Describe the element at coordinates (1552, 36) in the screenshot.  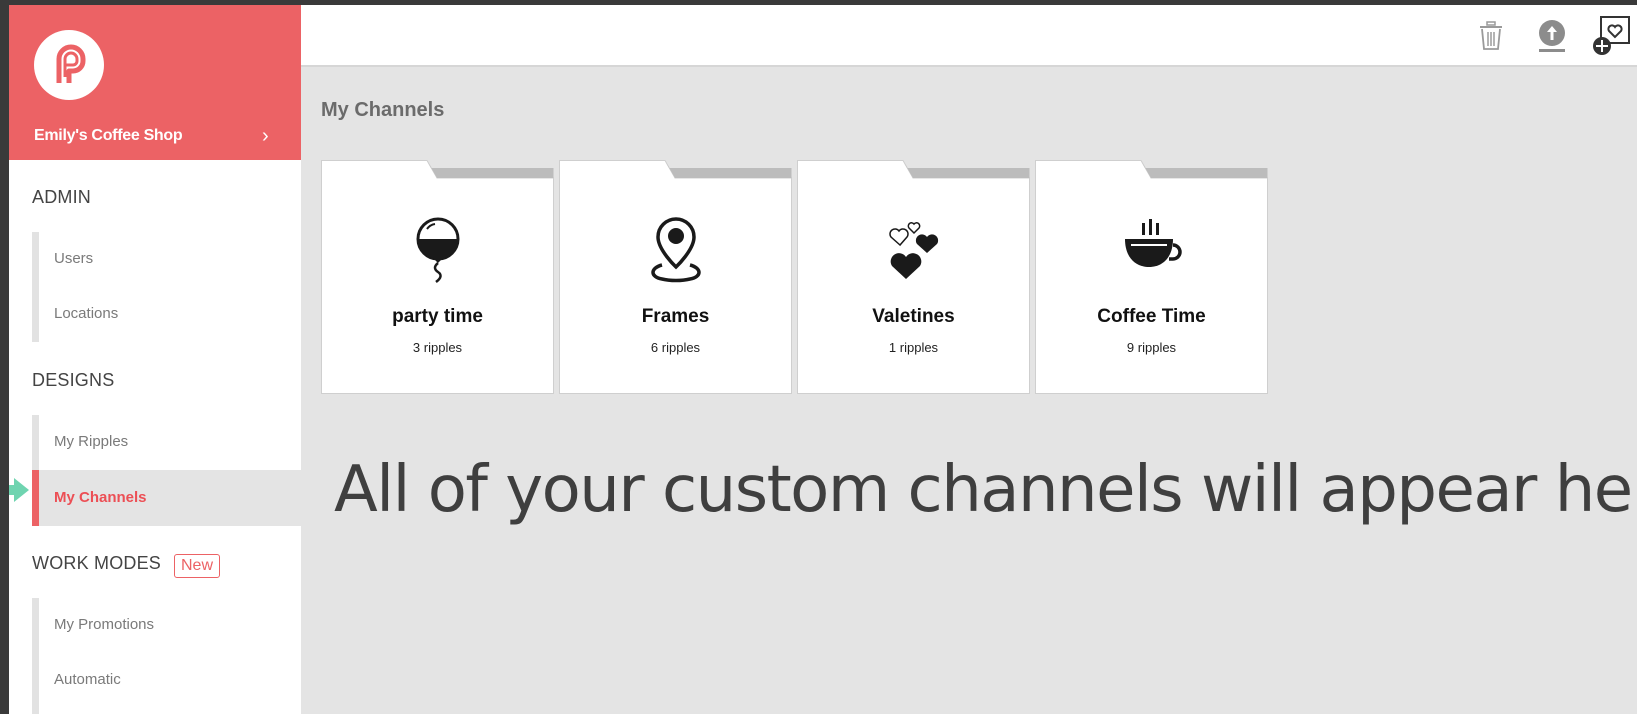
I see `upload-icon` at that location.